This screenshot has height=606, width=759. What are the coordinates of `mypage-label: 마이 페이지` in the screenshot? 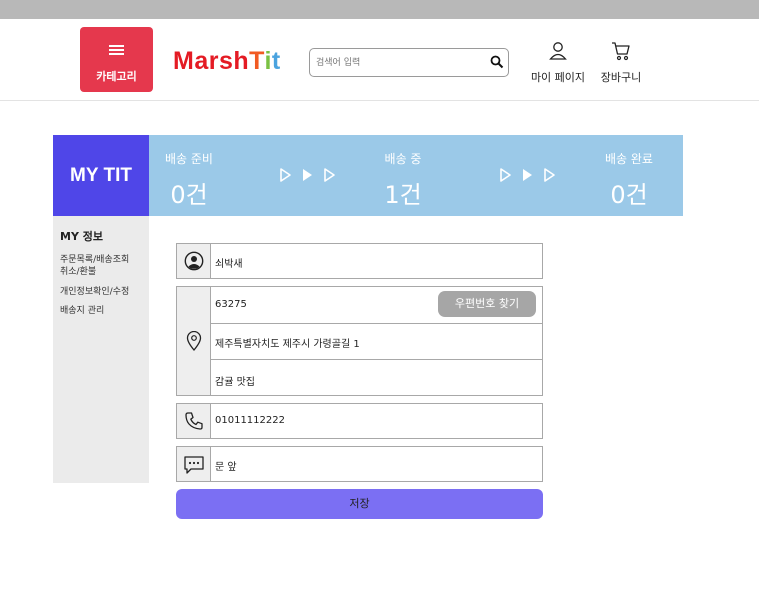 It's located at (558, 77).